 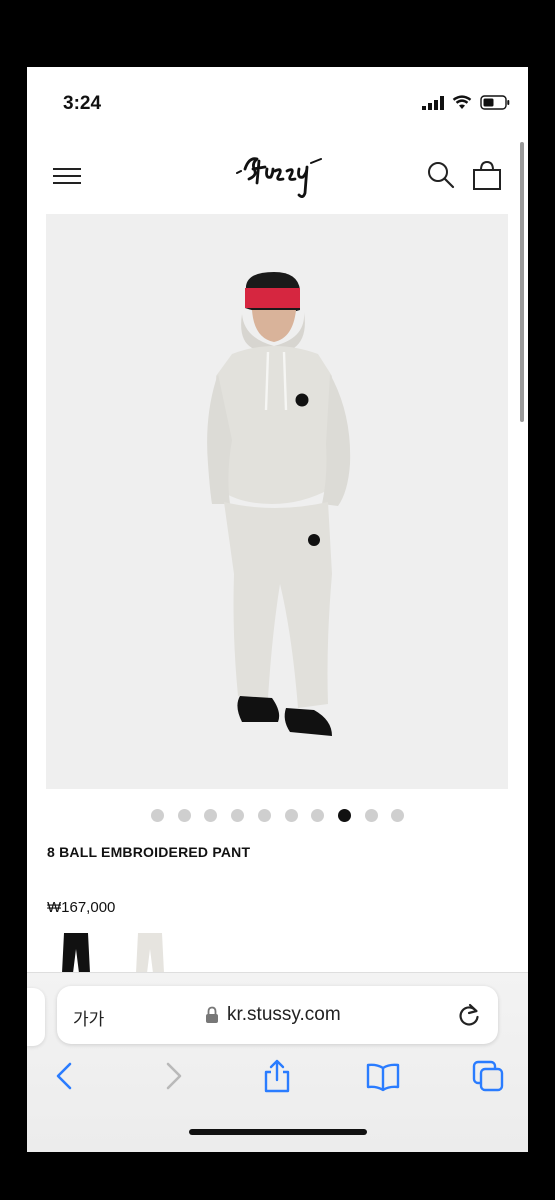 What do you see at coordinates (76, 953) in the screenshot?
I see `swatch-black` at bounding box center [76, 953].